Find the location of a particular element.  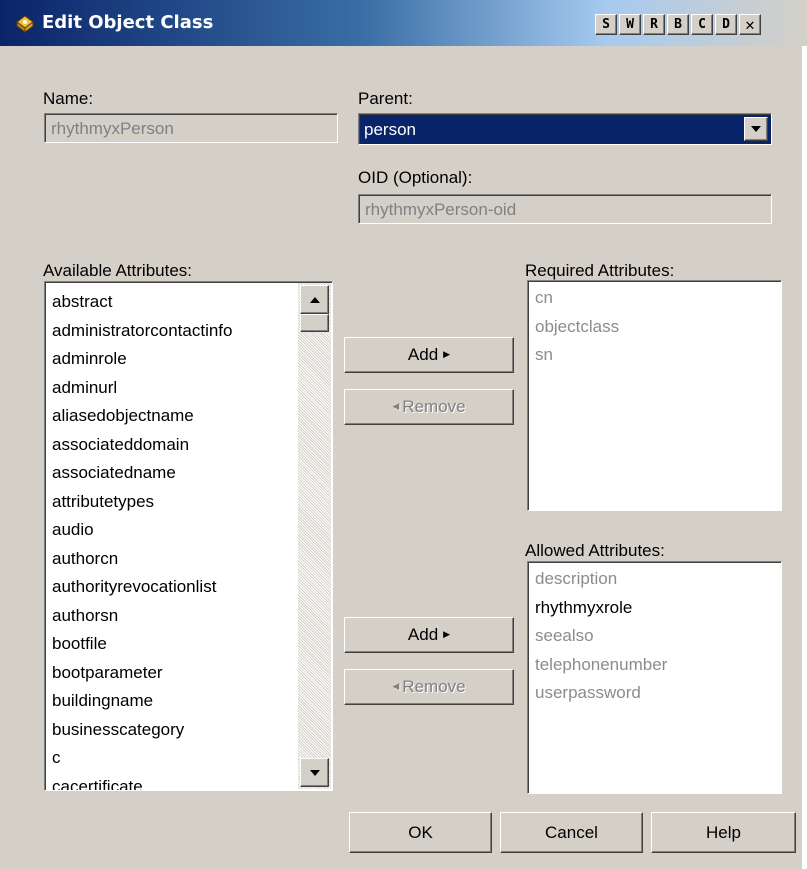

available-attributes-label: Available Attributes: is located at coordinates (117, 270).